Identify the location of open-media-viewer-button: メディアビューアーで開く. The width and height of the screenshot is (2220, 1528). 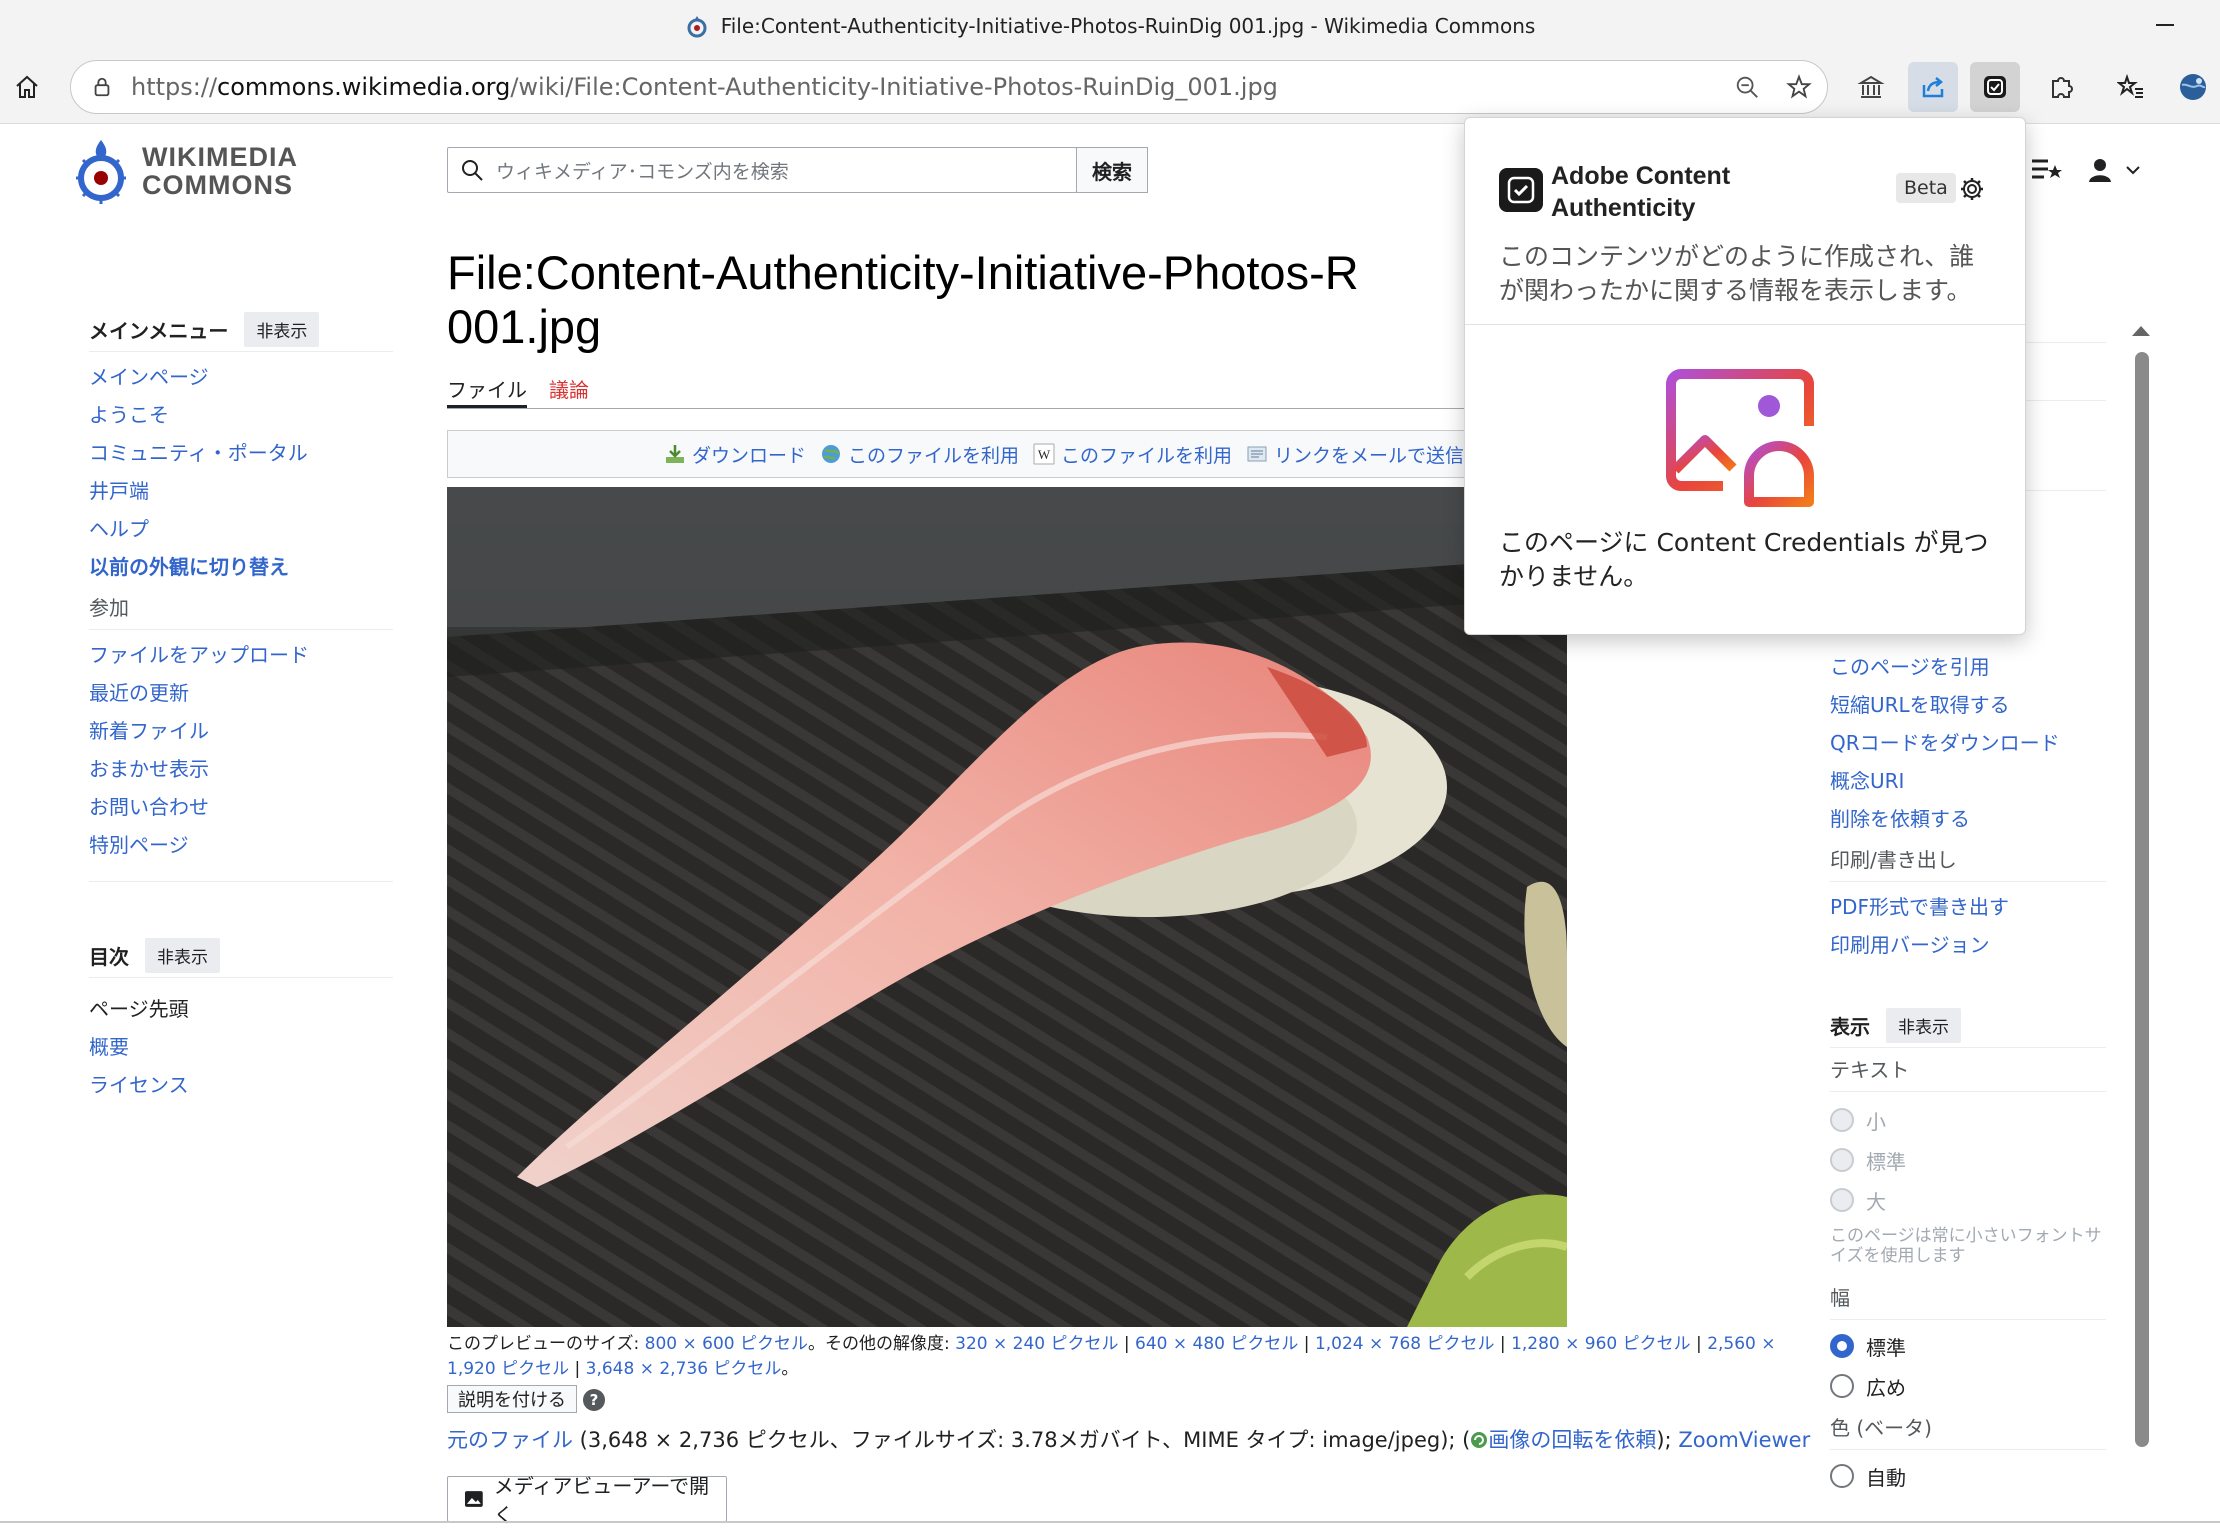
(587, 1500).